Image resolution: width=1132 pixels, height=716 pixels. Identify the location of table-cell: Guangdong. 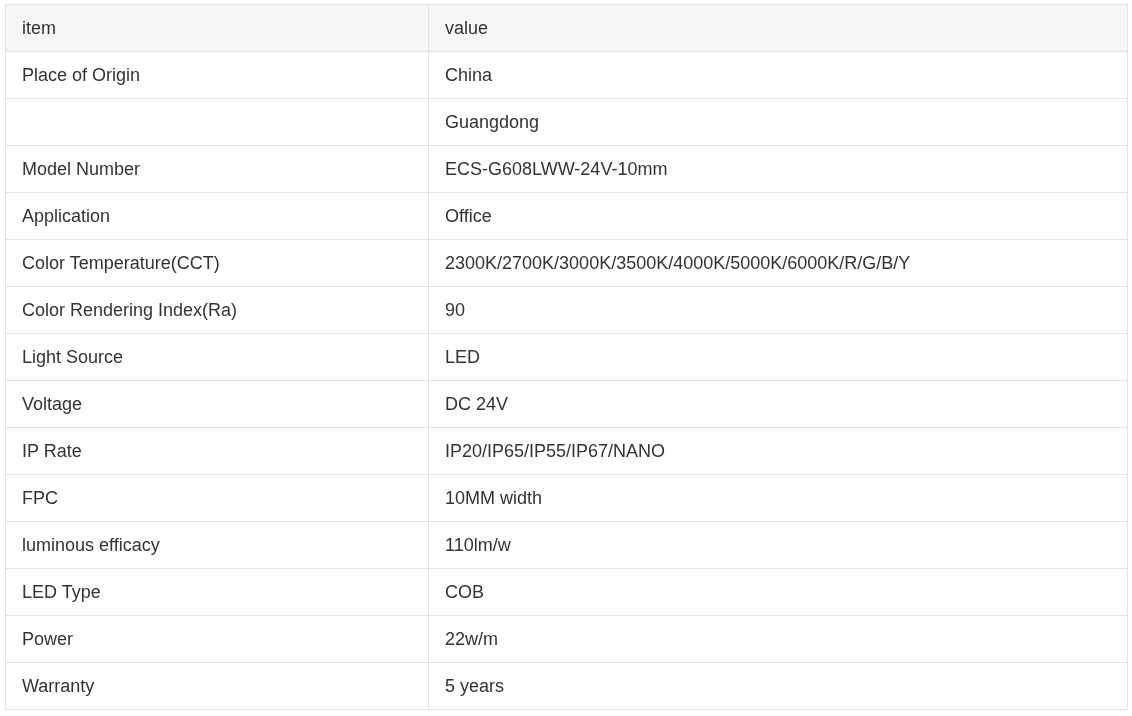
(778, 122).